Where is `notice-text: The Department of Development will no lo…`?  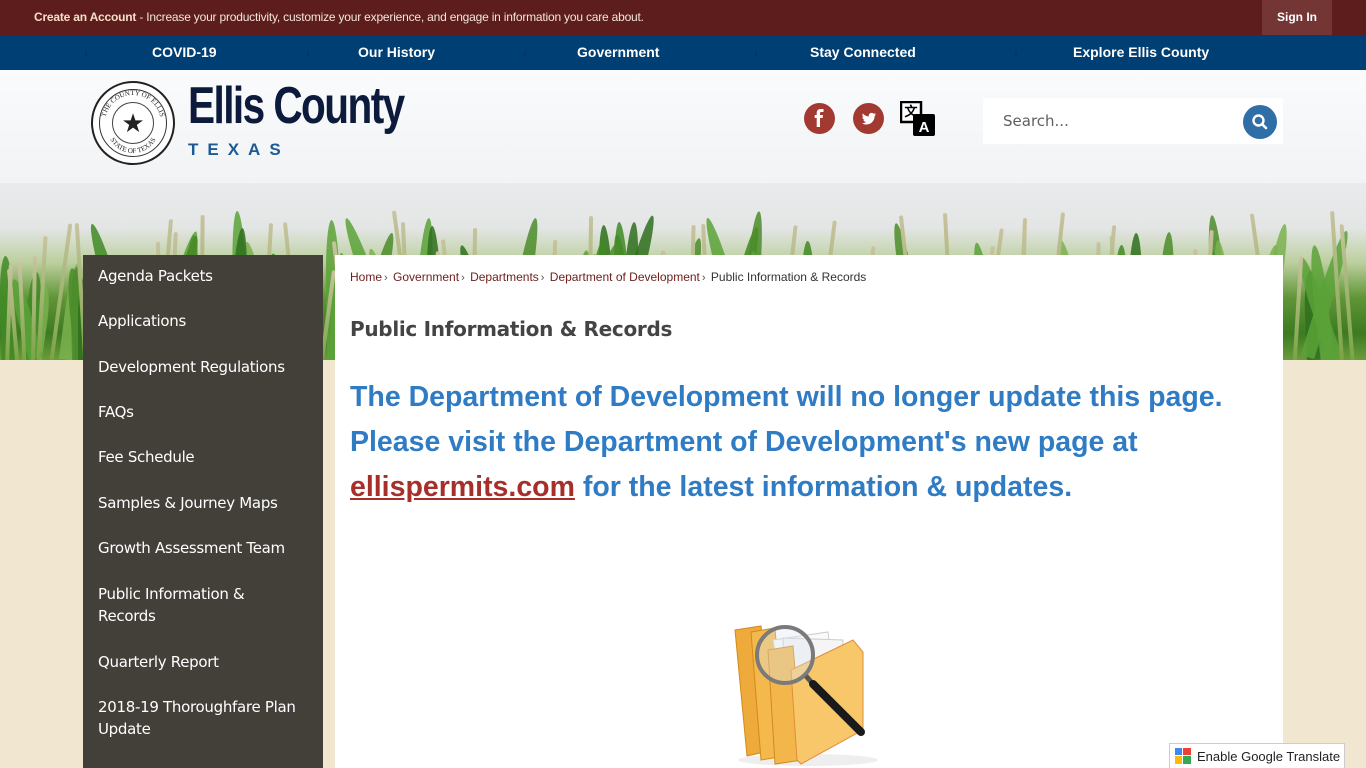 notice-text: The Department of Development will no lo… is located at coordinates (800, 442).